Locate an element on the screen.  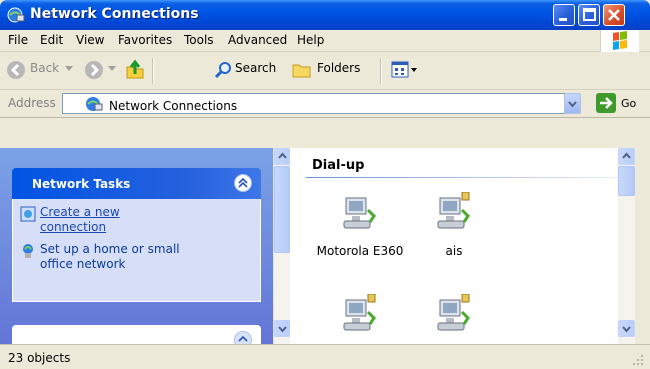
home-network-icon is located at coordinates (28, 251).